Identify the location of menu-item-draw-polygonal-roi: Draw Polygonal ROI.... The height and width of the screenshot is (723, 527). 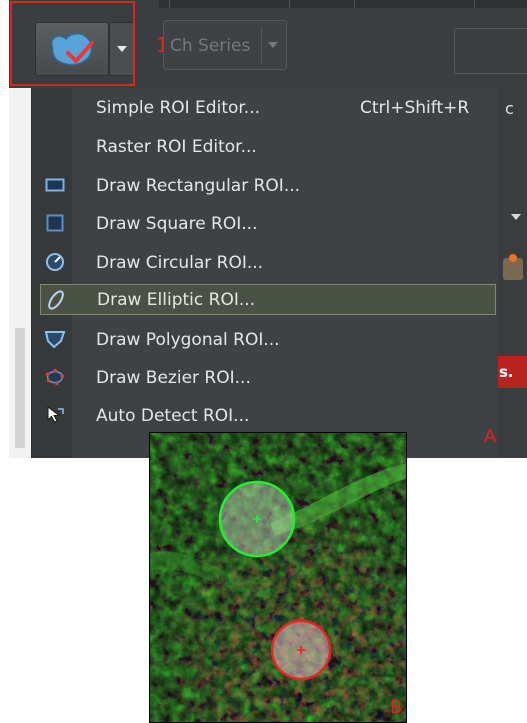
(268, 339).